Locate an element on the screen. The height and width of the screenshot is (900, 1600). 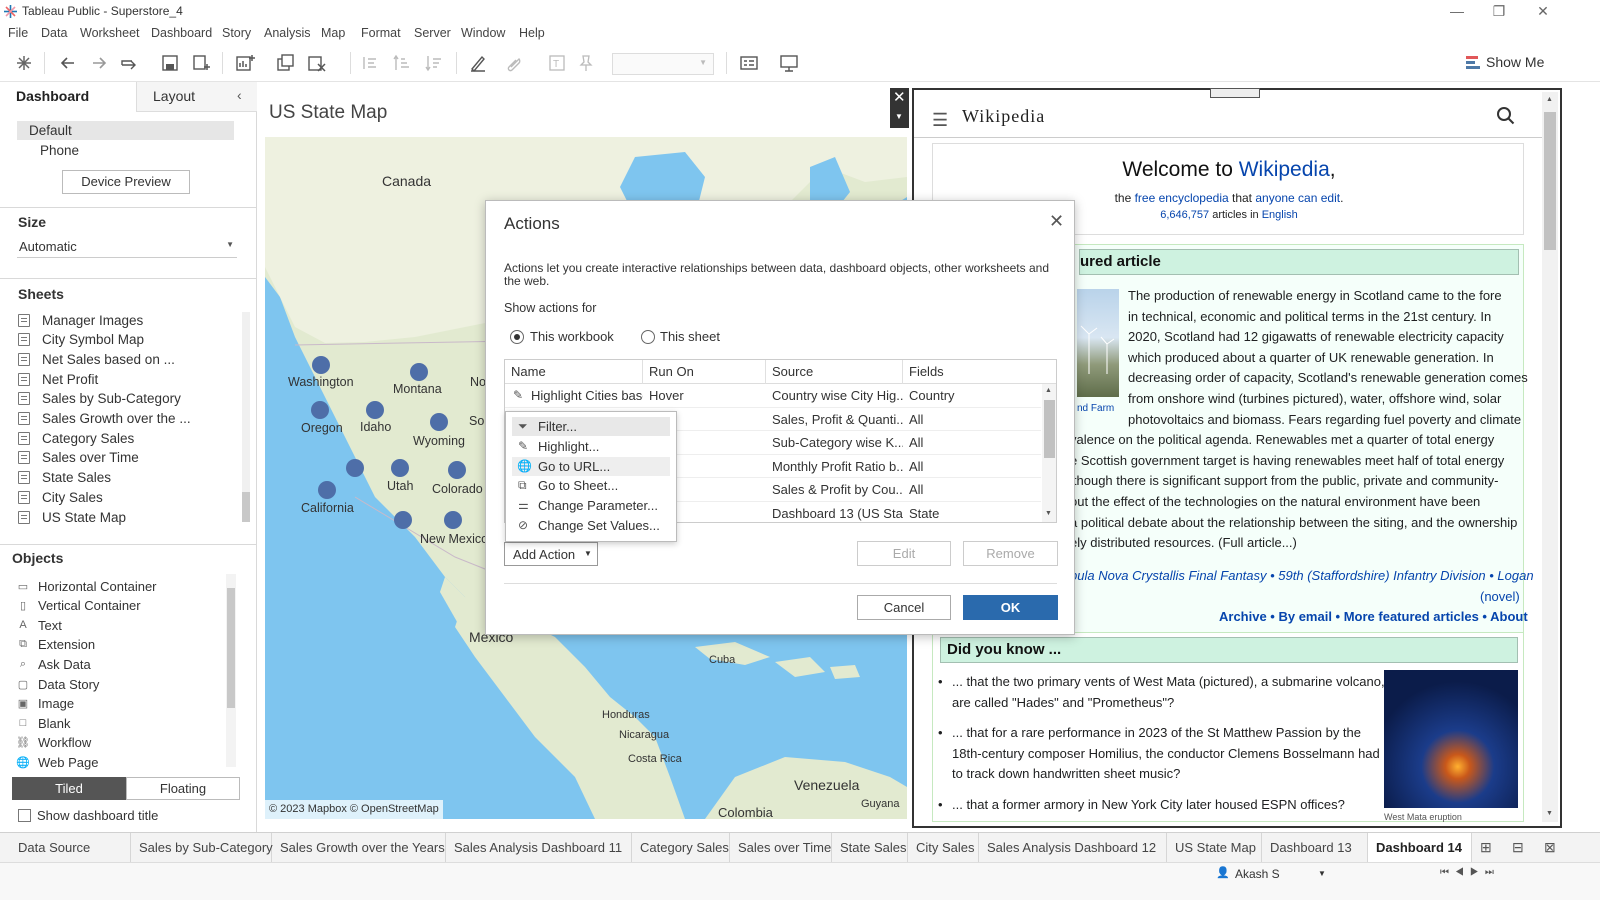
user-name: Akash S is located at coordinates (1257, 874).